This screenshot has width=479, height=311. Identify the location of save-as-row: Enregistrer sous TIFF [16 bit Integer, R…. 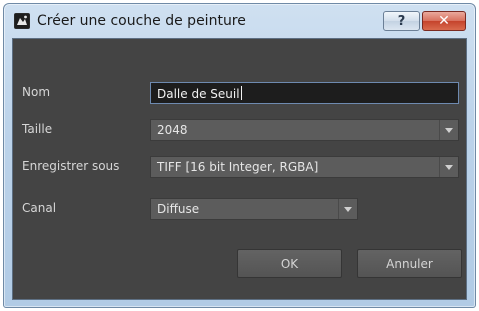
(239, 167).